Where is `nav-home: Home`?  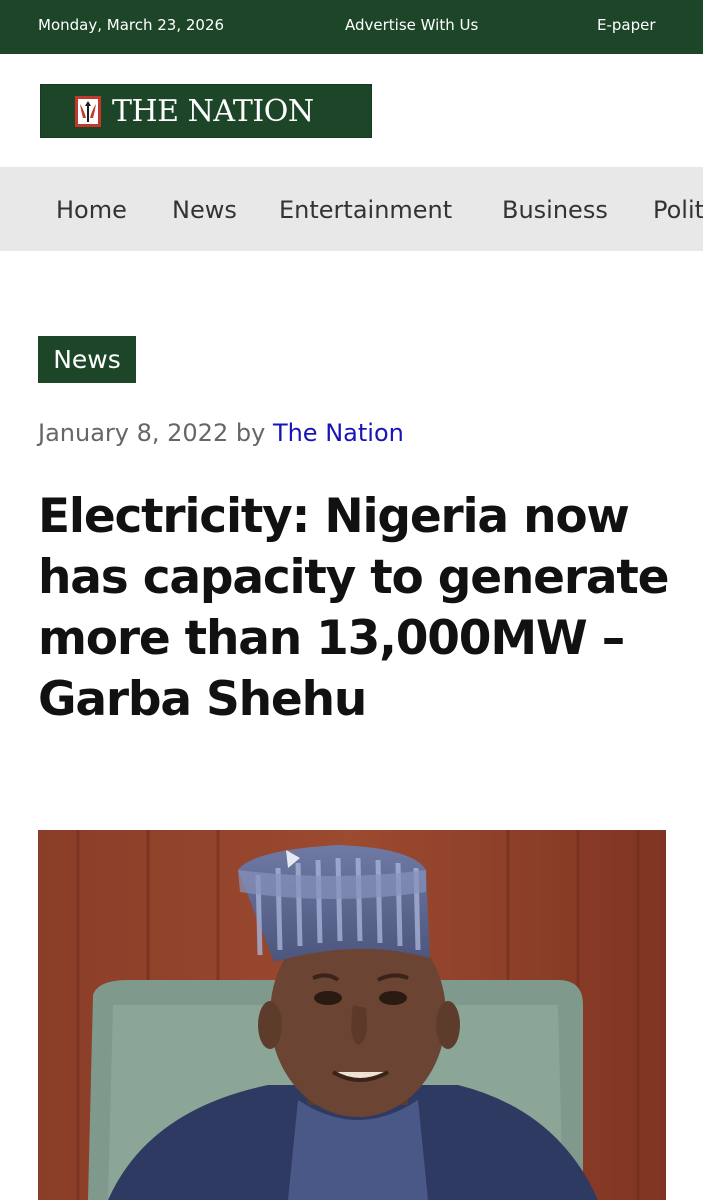
nav-home: Home is located at coordinates (91, 210).